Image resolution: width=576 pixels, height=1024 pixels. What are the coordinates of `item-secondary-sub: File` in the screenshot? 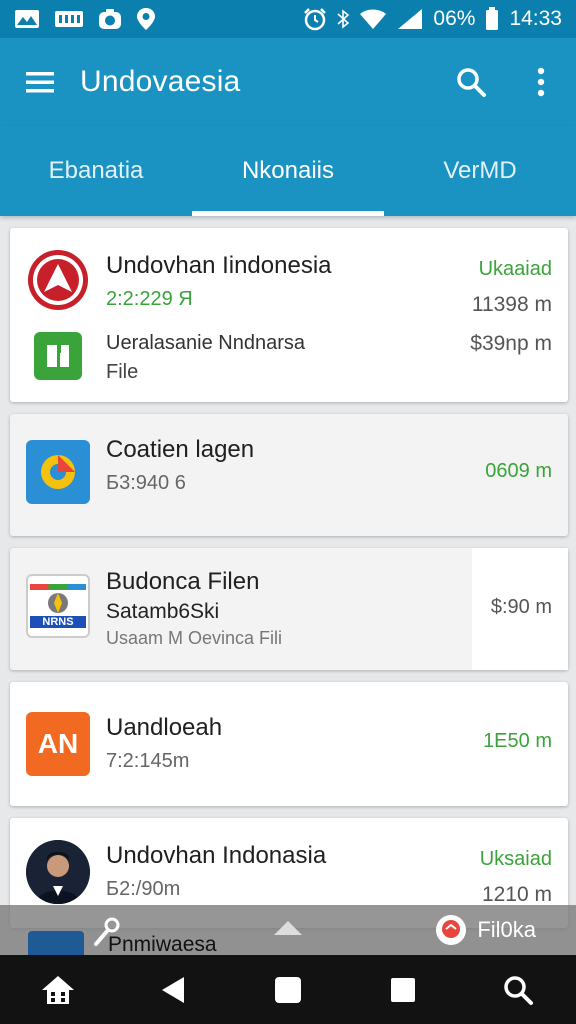 It's located at (122, 372).